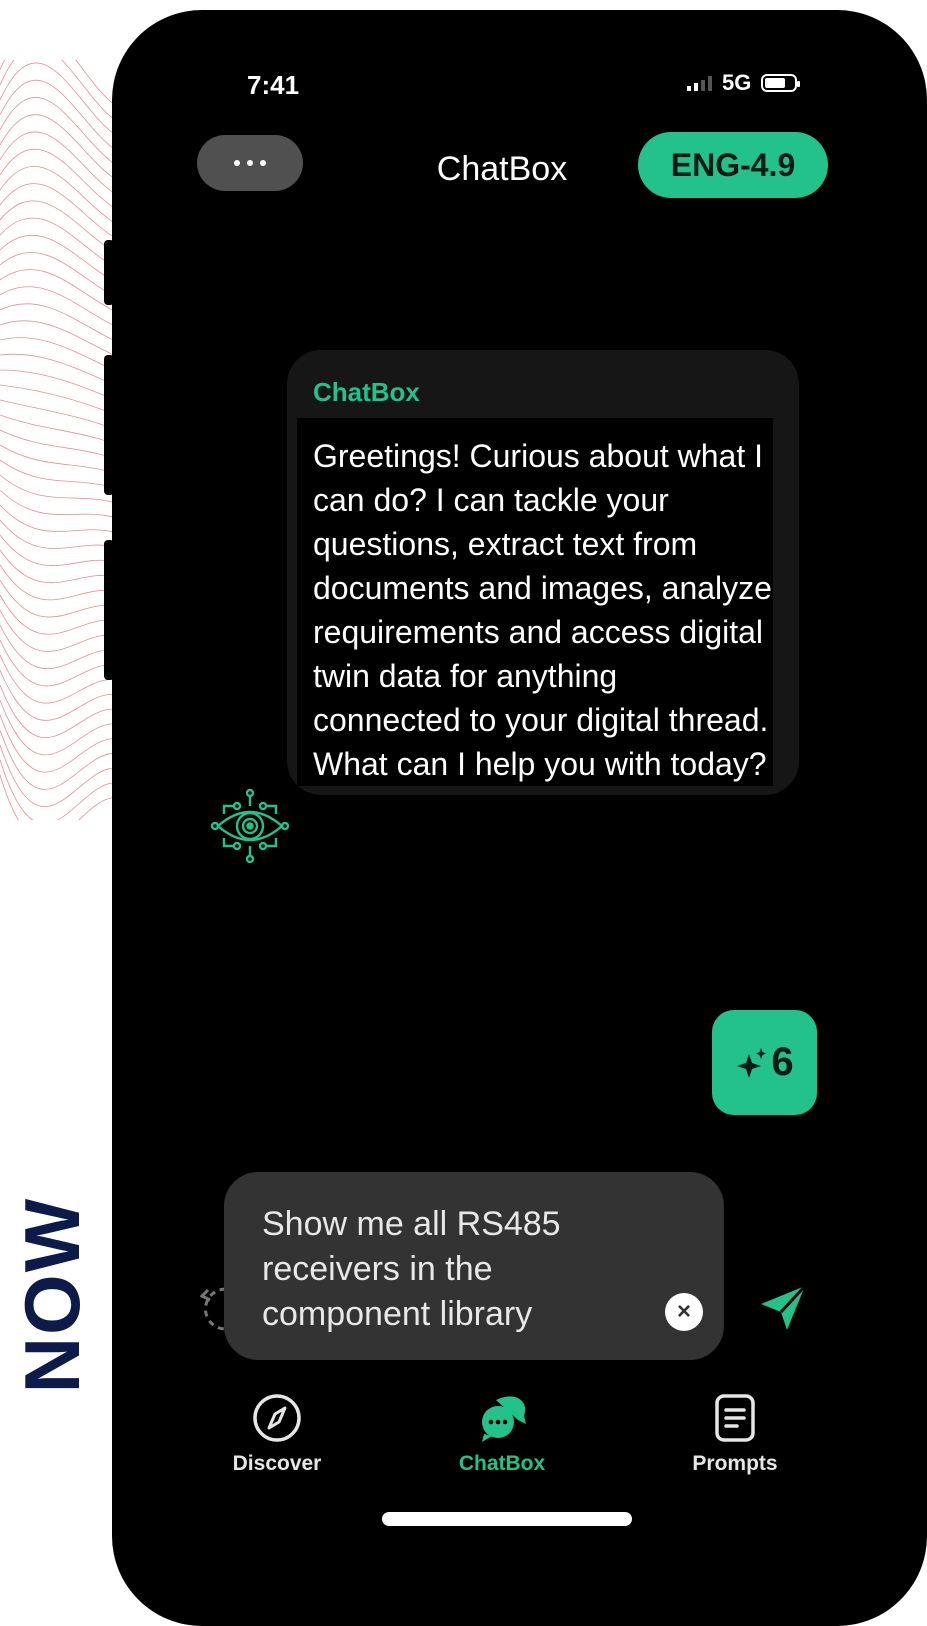  Describe the element at coordinates (733, 165) in the screenshot. I see `model-selector-button: ENG-4.9` at that location.